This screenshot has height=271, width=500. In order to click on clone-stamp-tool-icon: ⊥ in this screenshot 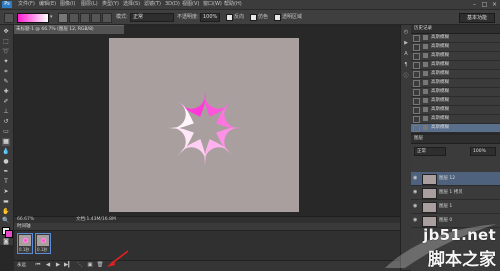, I will do `click(6, 112)`.